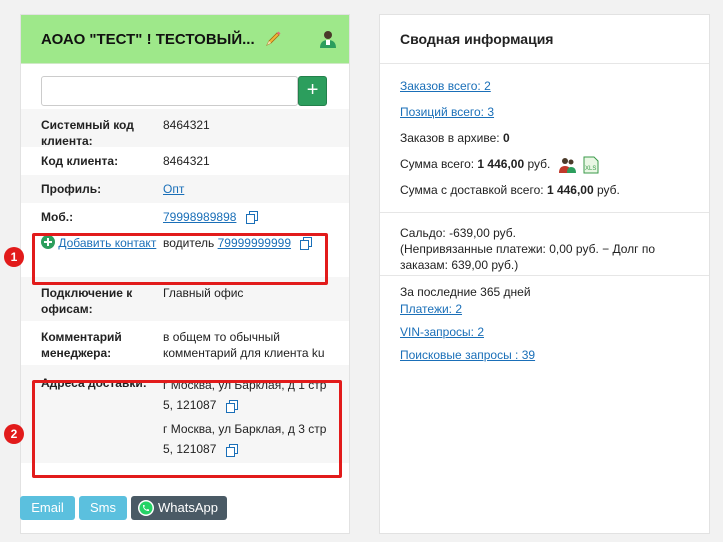  What do you see at coordinates (501, 164) in the screenshot?
I see `sum-value: 1 446,00` at bounding box center [501, 164].